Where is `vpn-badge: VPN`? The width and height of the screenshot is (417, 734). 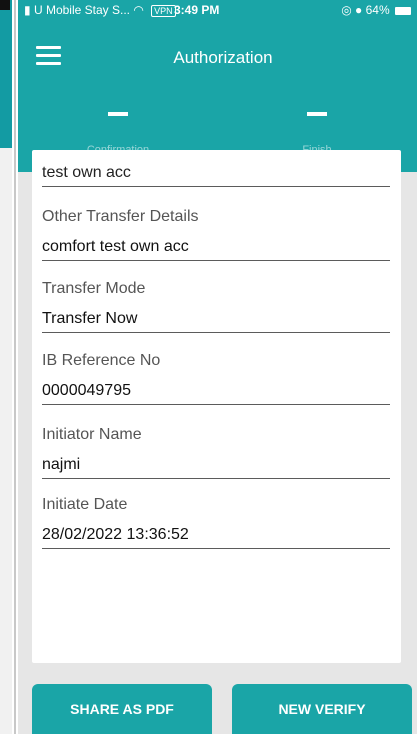 vpn-badge: VPN is located at coordinates (163, 11).